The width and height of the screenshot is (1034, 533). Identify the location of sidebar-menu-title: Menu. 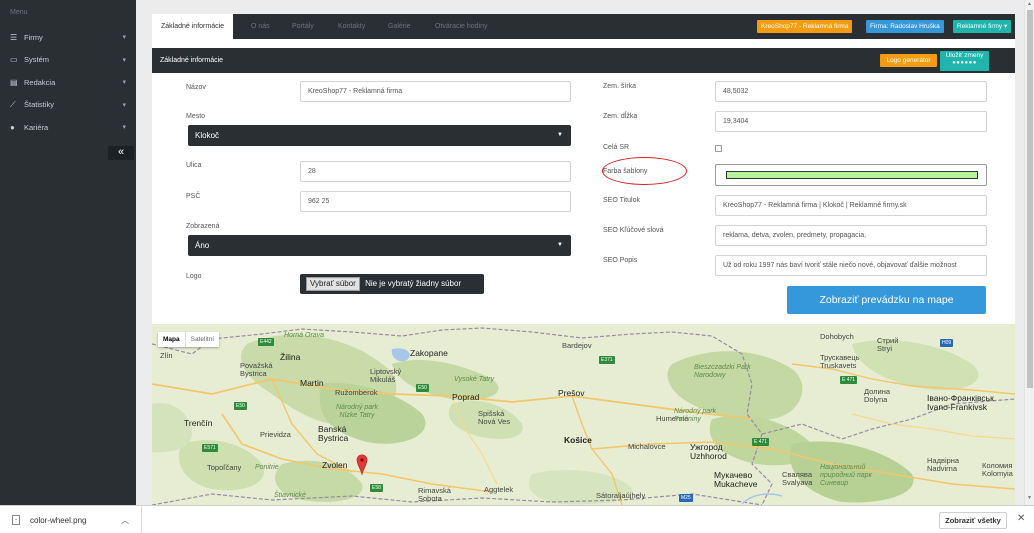
(19, 12).